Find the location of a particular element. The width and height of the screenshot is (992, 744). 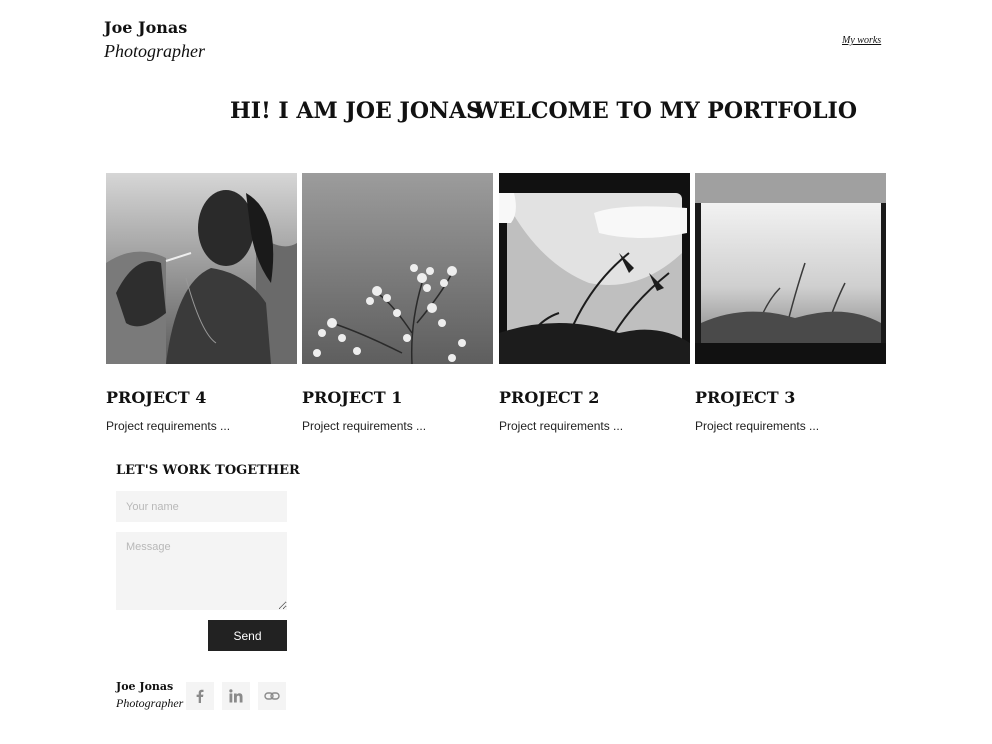

portrait-smoking-photo is located at coordinates (201, 268).